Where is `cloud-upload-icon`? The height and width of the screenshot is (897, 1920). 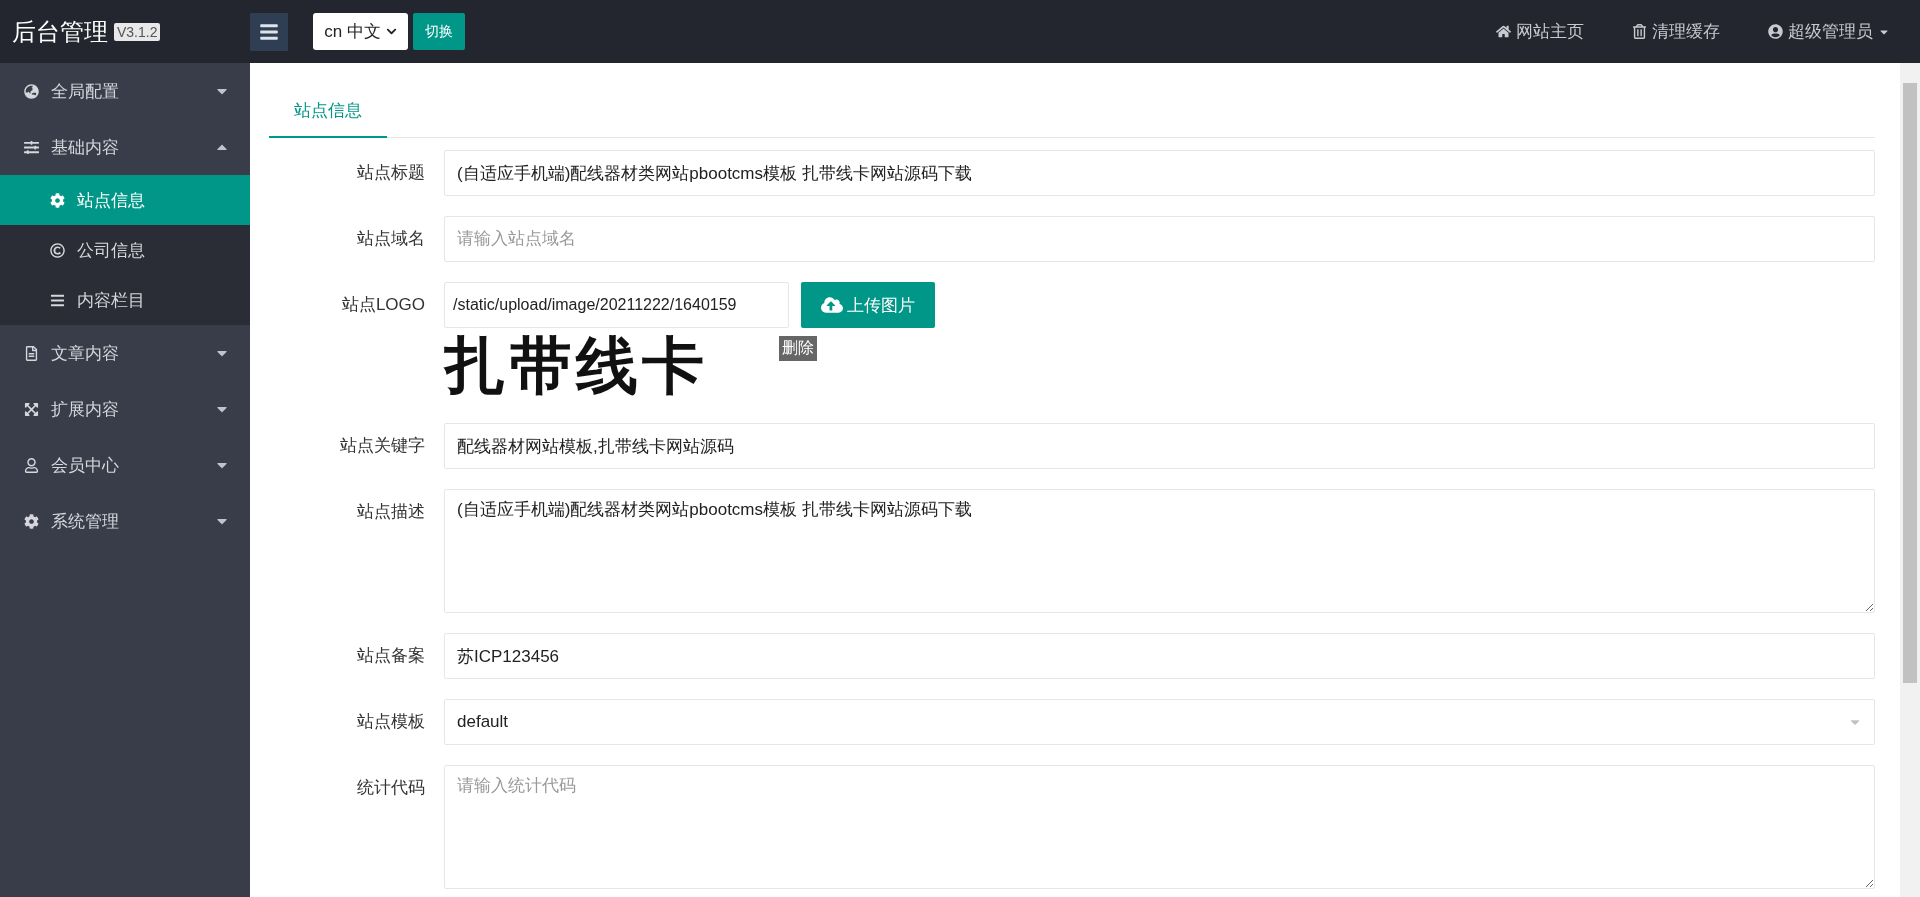 cloud-upload-icon is located at coordinates (832, 305).